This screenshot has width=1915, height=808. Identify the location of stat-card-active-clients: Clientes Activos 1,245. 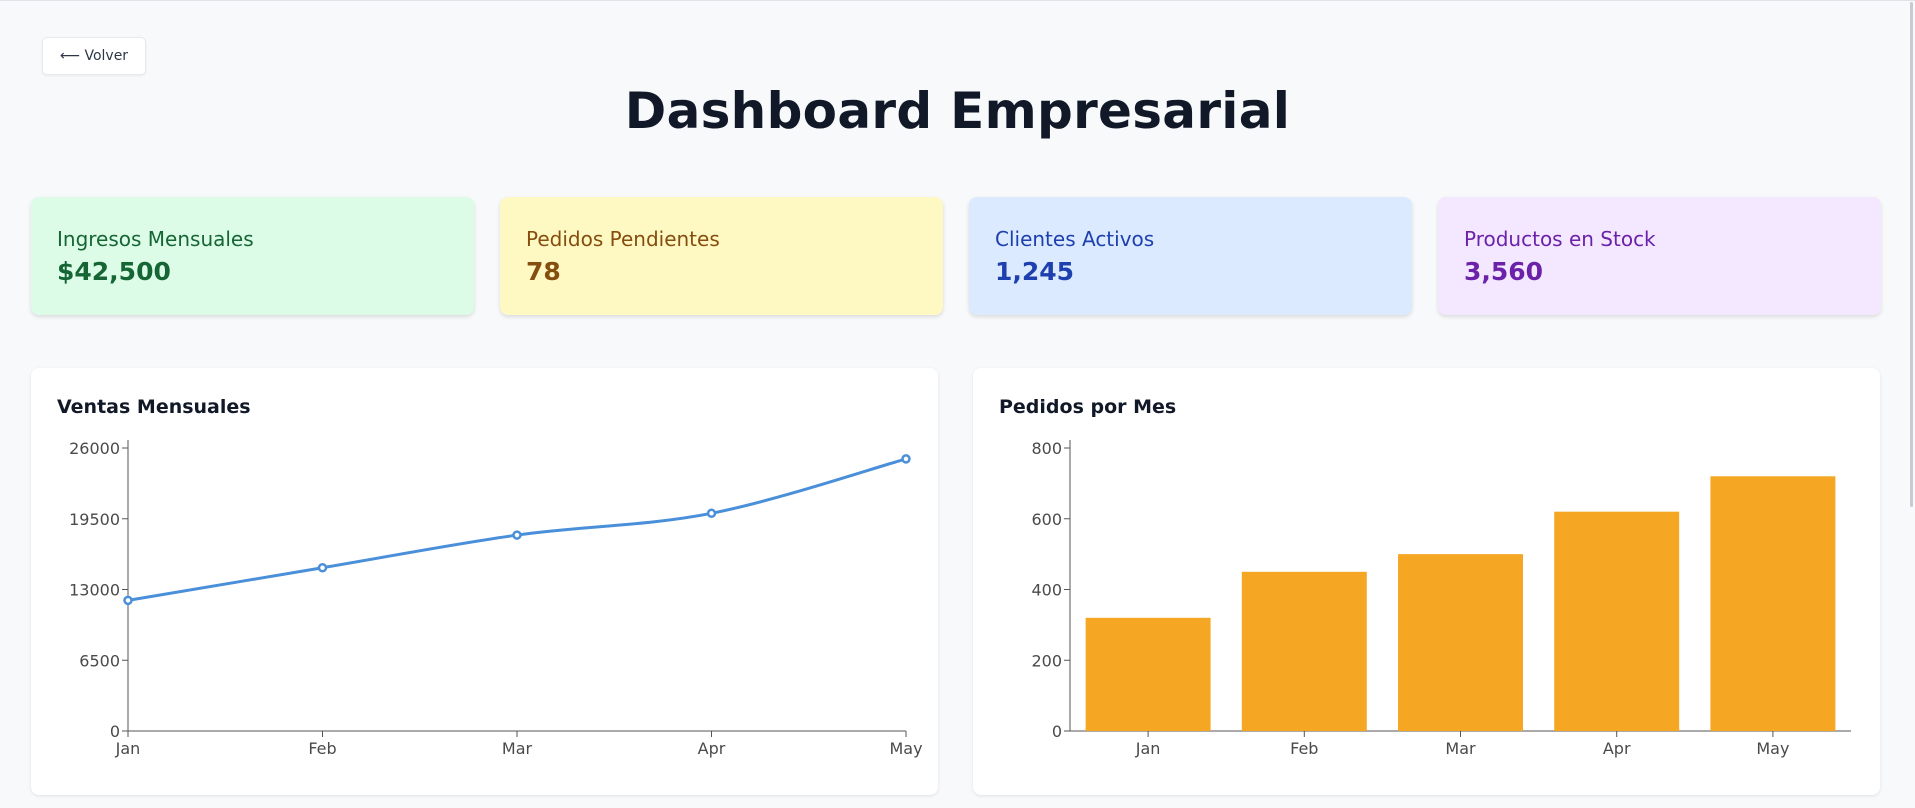
(1190, 256).